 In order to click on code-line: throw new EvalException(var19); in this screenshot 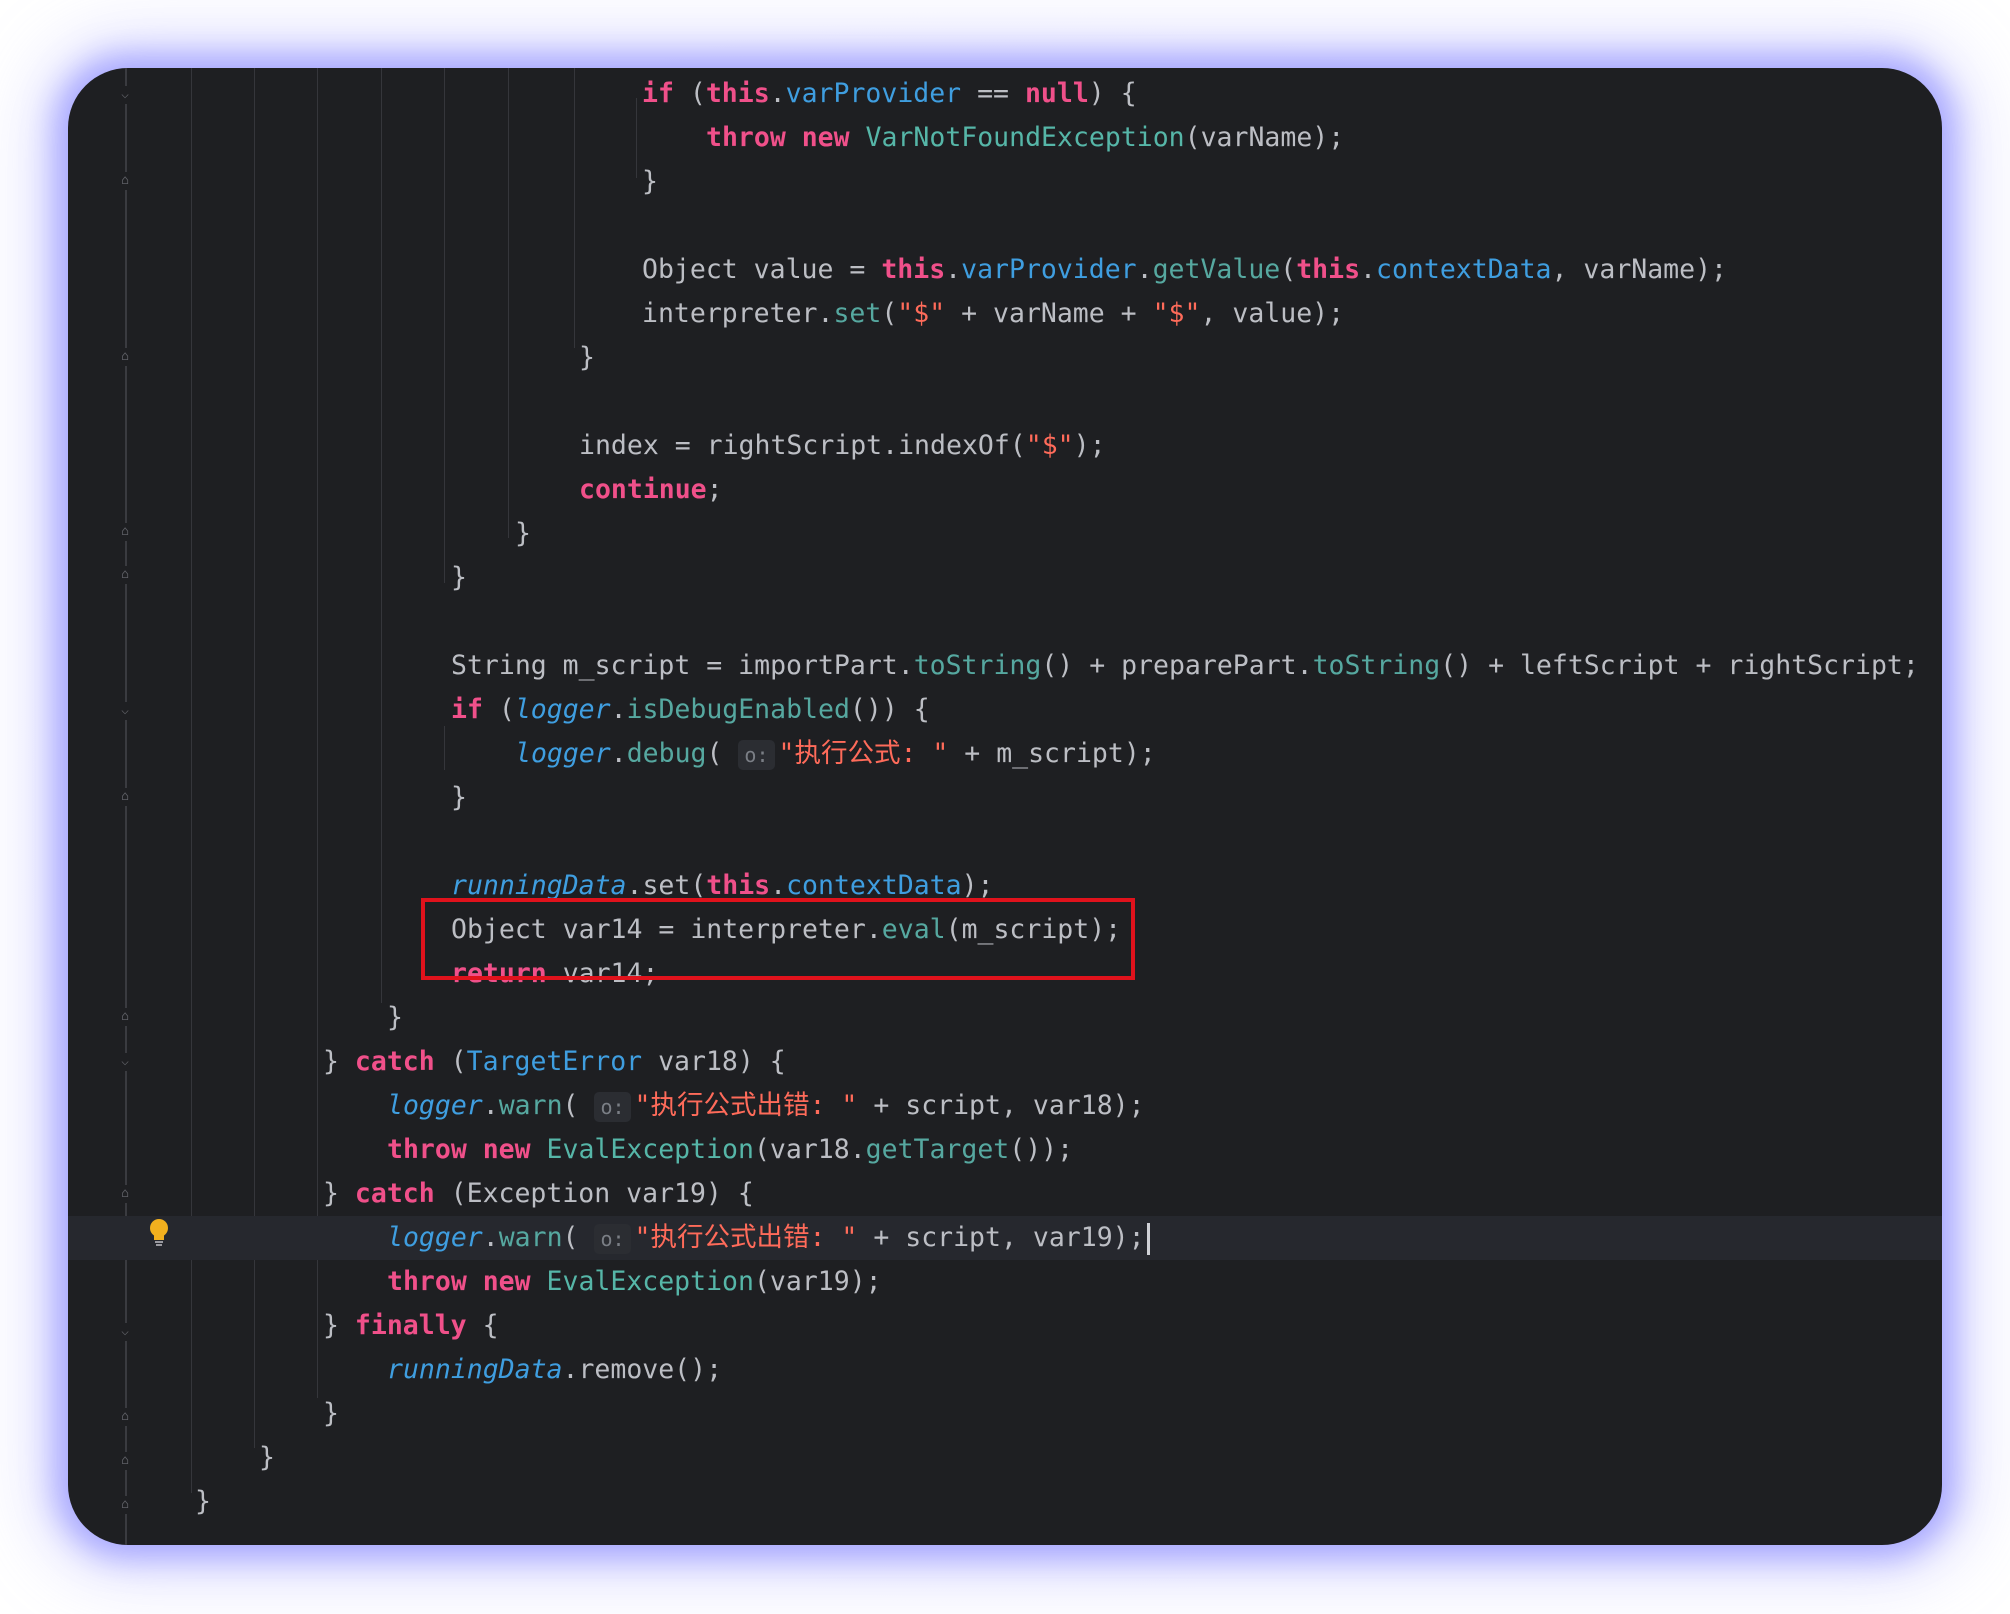, I will do `click(634, 1282)`.